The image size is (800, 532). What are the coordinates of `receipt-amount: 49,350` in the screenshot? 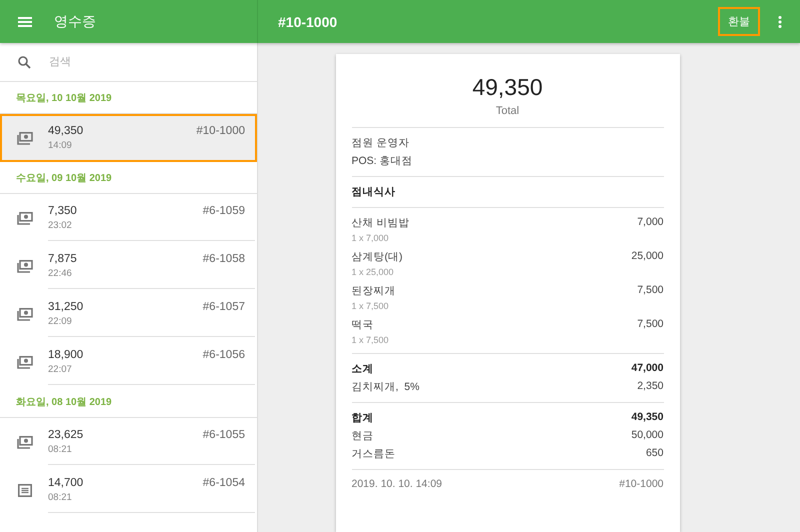 It's located at (66, 131).